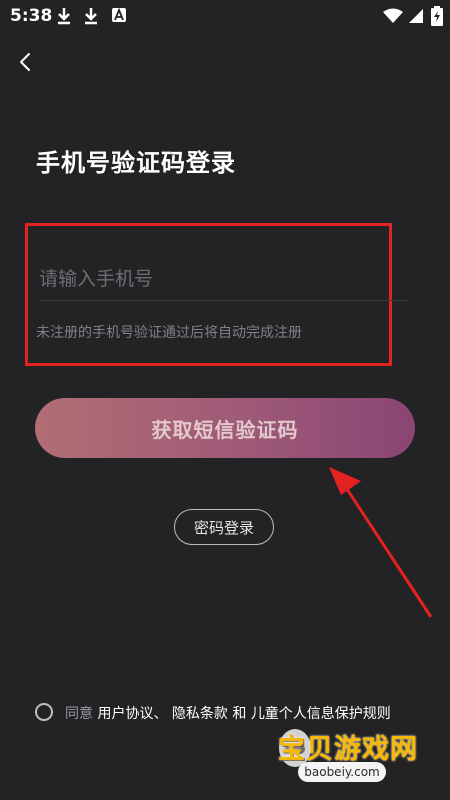 The height and width of the screenshot is (800, 450). Describe the element at coordinates (381, 542) in the screenshot. I see `annotation-arrow-icon` at that location.